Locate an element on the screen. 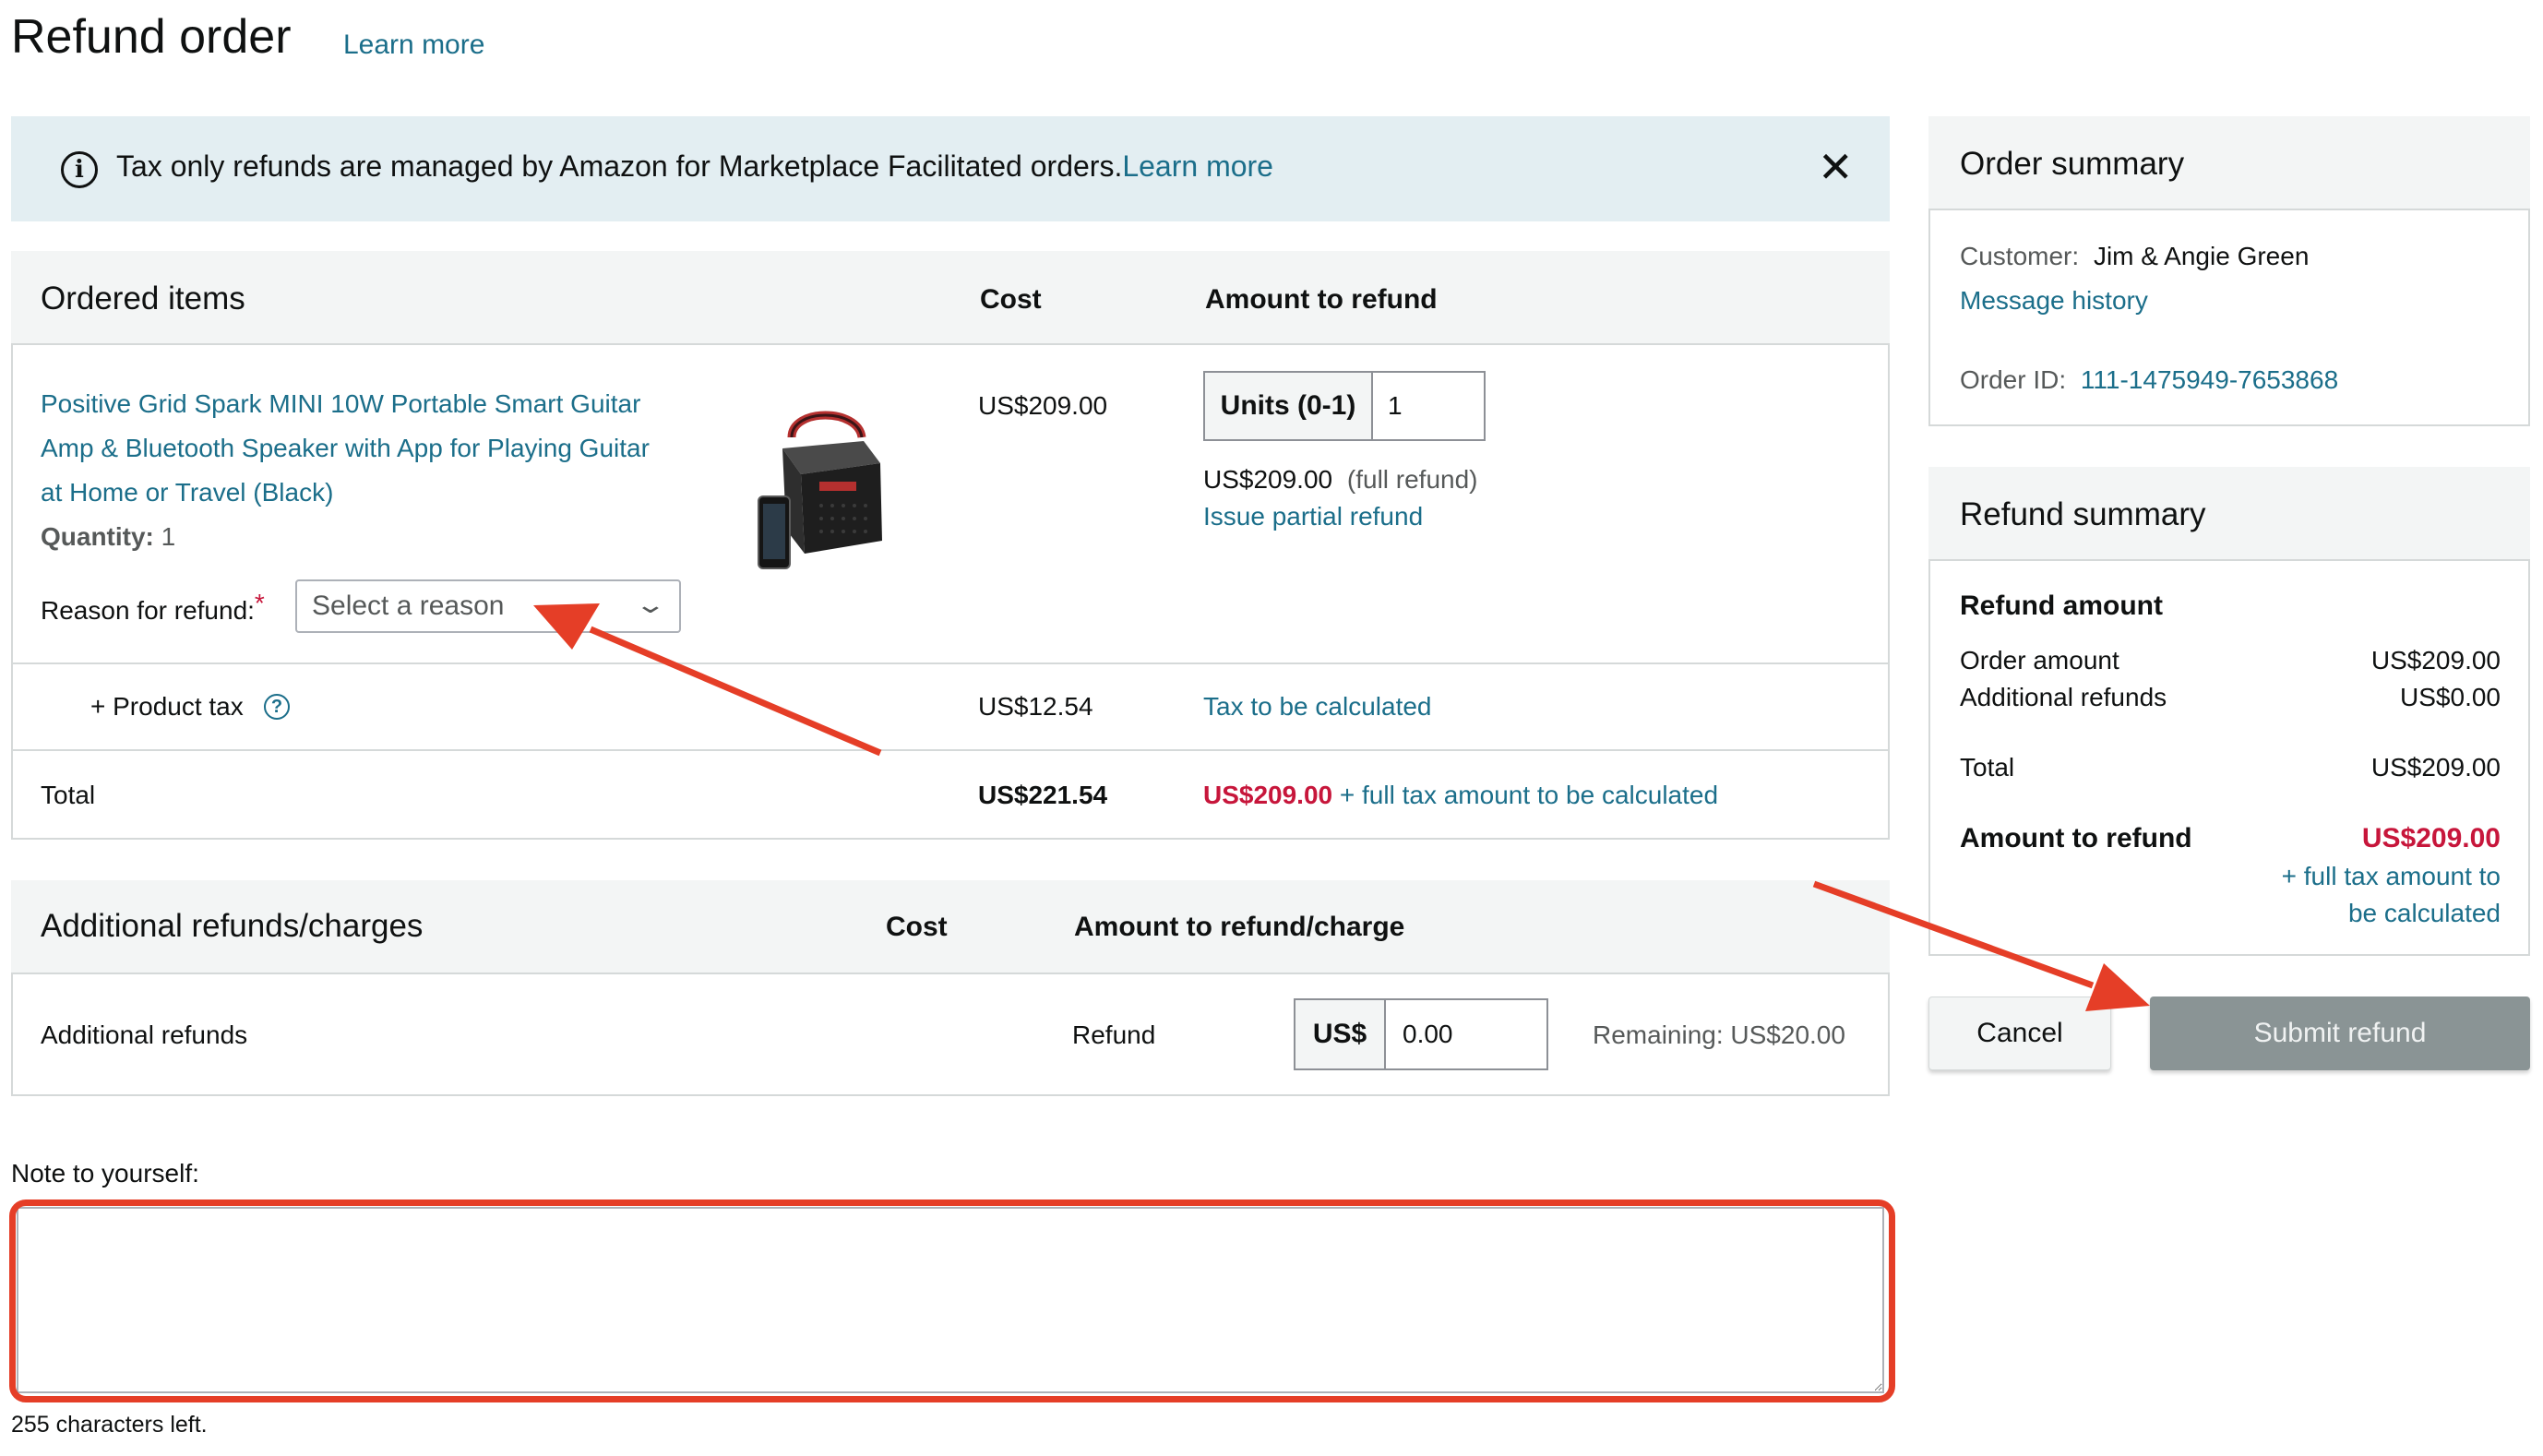 Image resolution: width=2543 pixels, height=1456 pixels. amount-column-header: Amount to refund is located at coordinates (1322, 299).